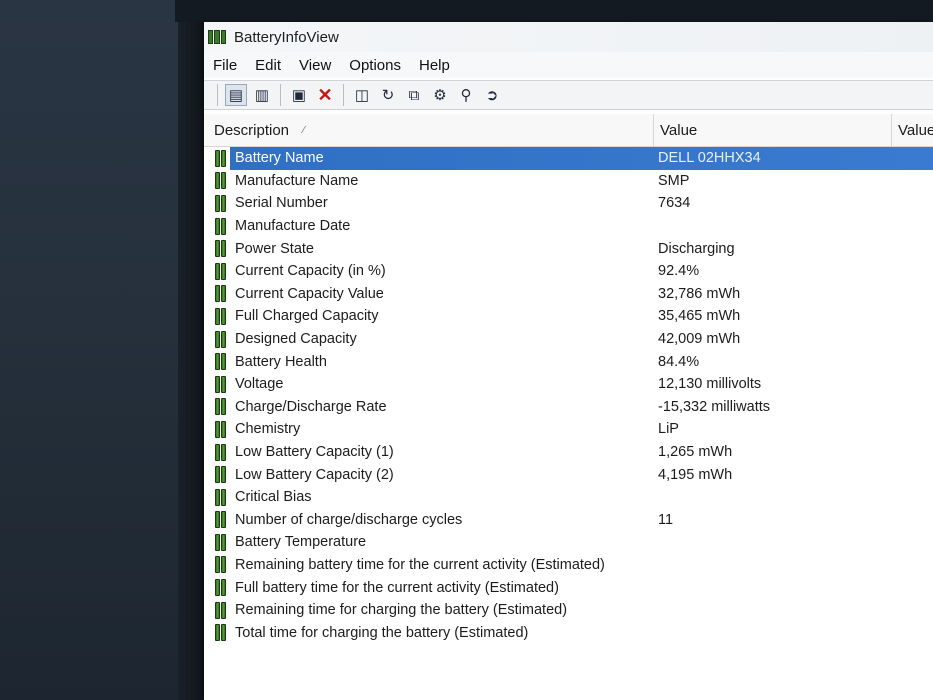 This screenshot has height=700, width=933. I want to click on row-value: 92.4%, so click(679, 271).